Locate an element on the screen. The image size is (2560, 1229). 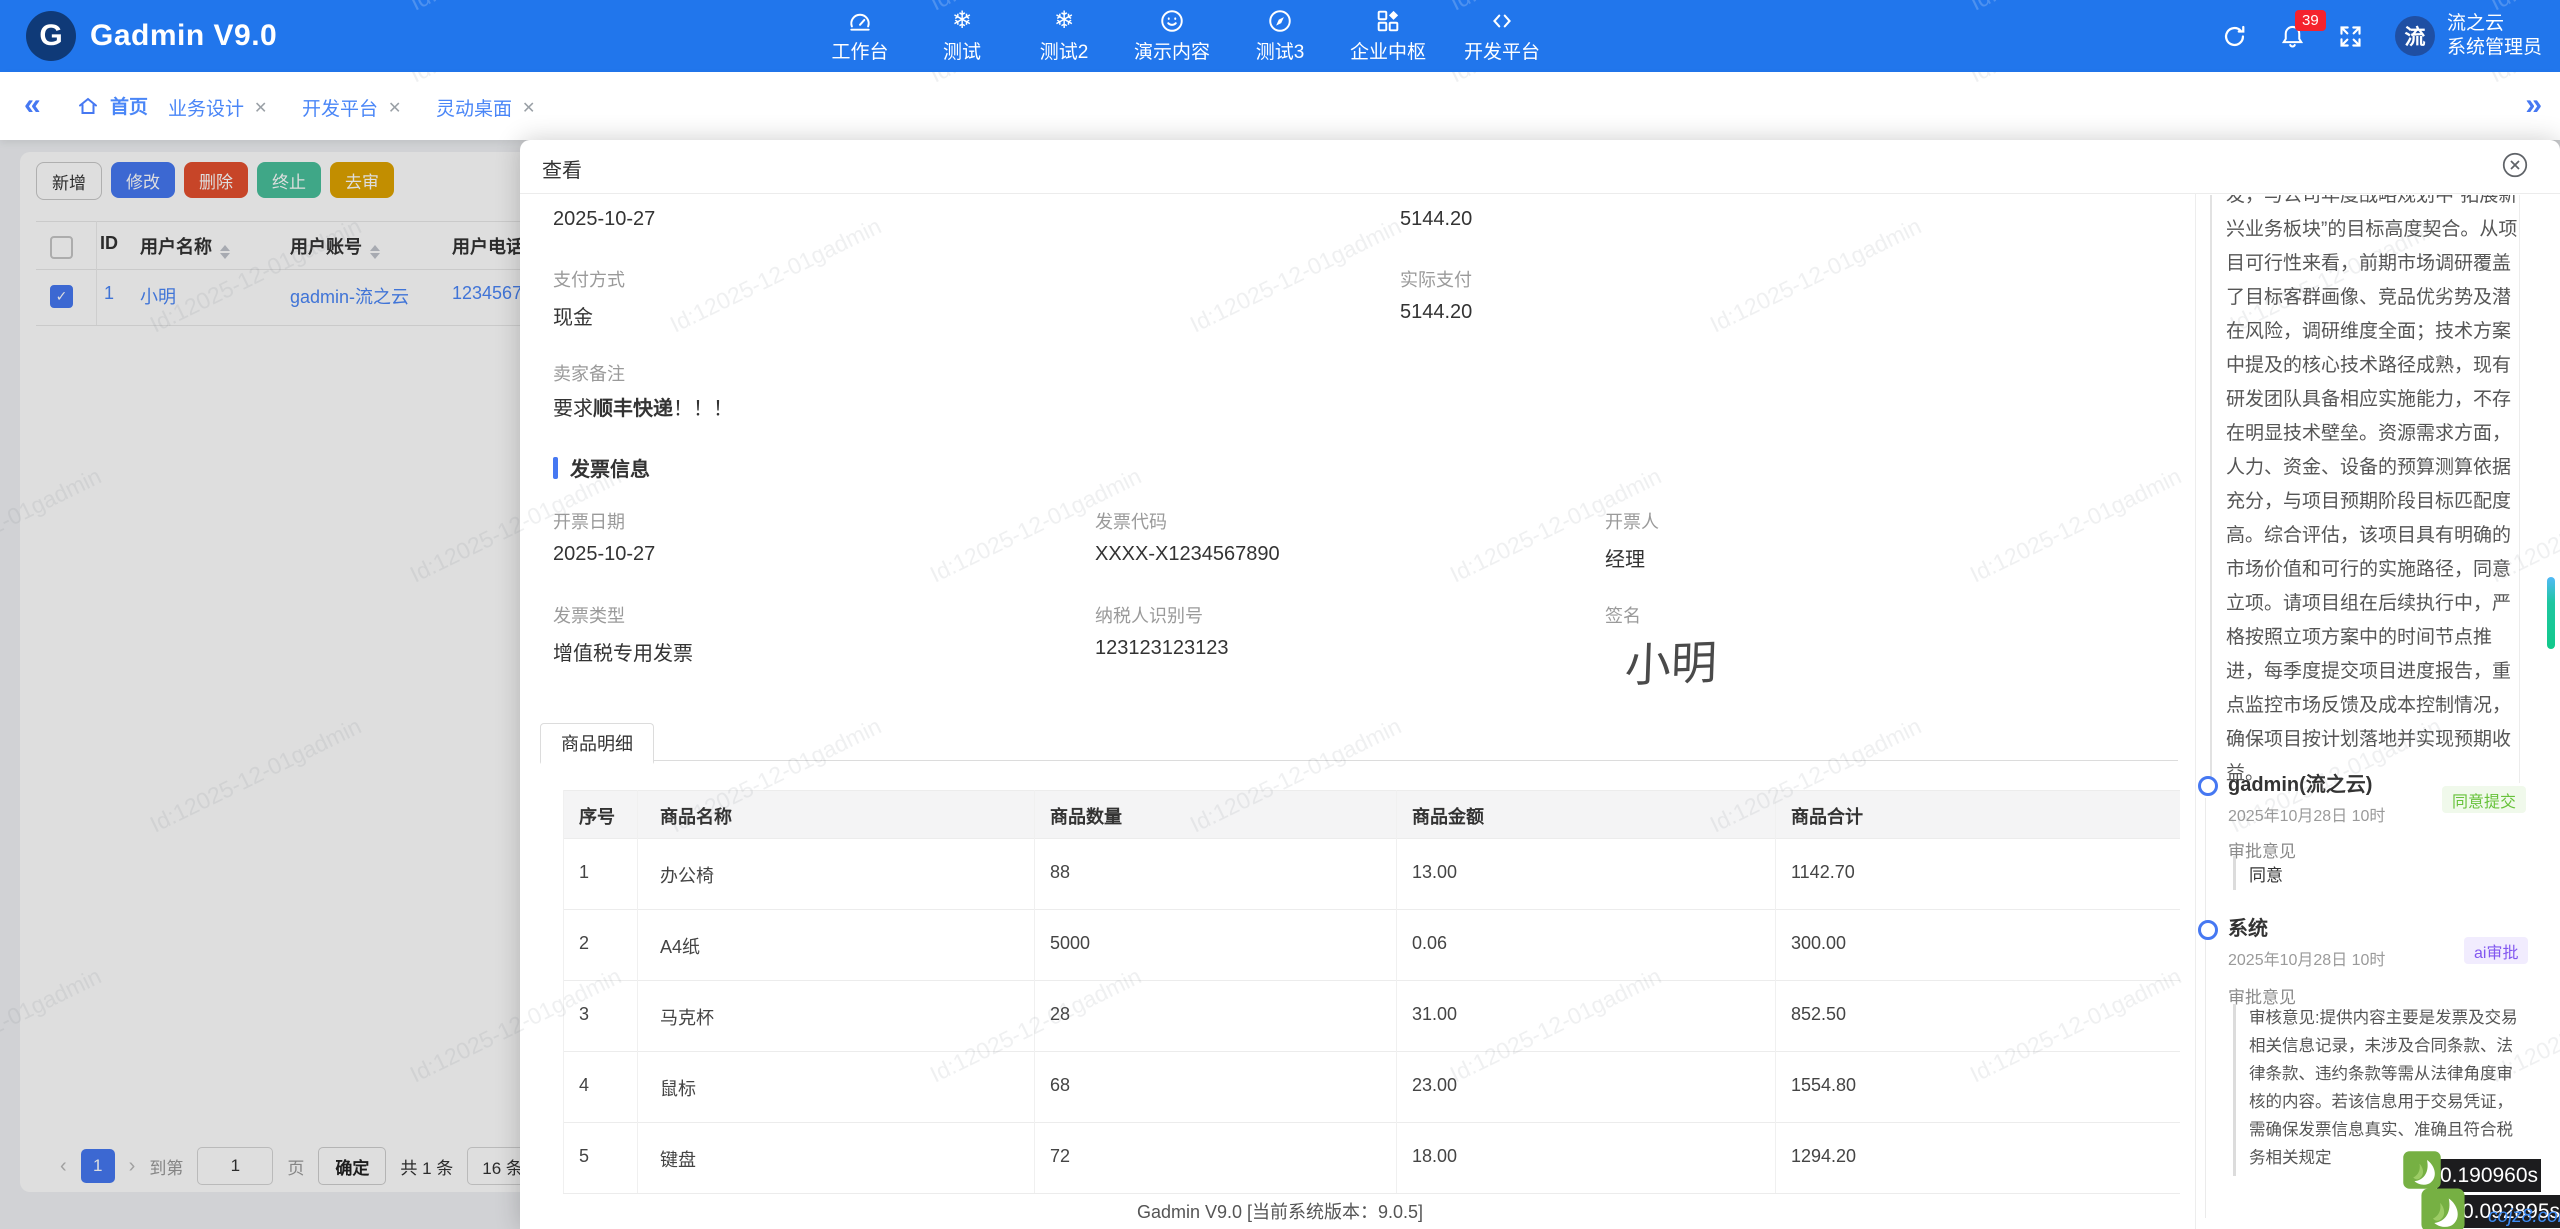
modal-header: 查看 is located at coordinates (1540, 167).